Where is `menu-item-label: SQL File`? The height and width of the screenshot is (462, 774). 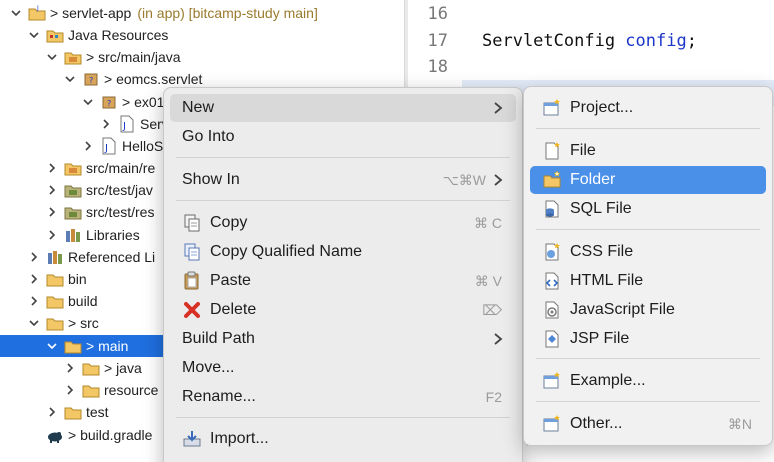 menu-item-label: SQL File is located at coordinates (601, 208).